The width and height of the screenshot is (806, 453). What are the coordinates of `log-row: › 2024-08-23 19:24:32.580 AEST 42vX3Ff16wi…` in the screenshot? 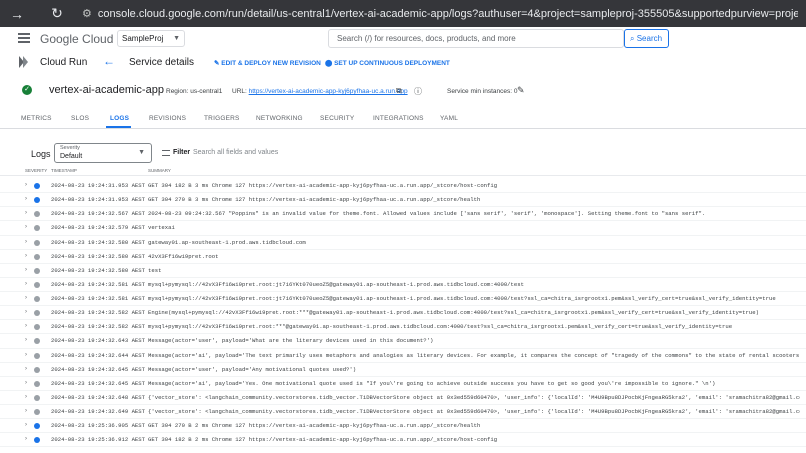 It's located at (403, 257).